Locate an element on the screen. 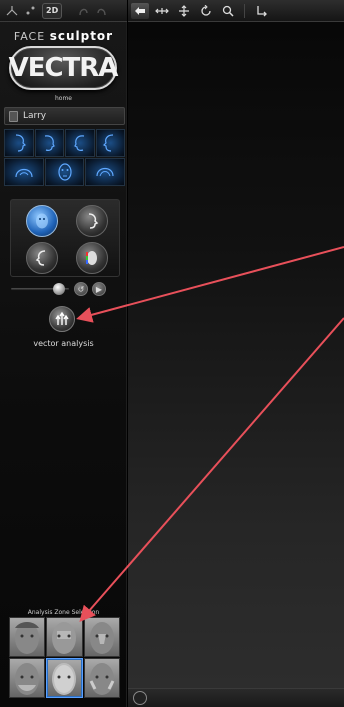 This screenshot has height=707, width=344. reset-icon: ↺ is located at coordinates (81, 289).